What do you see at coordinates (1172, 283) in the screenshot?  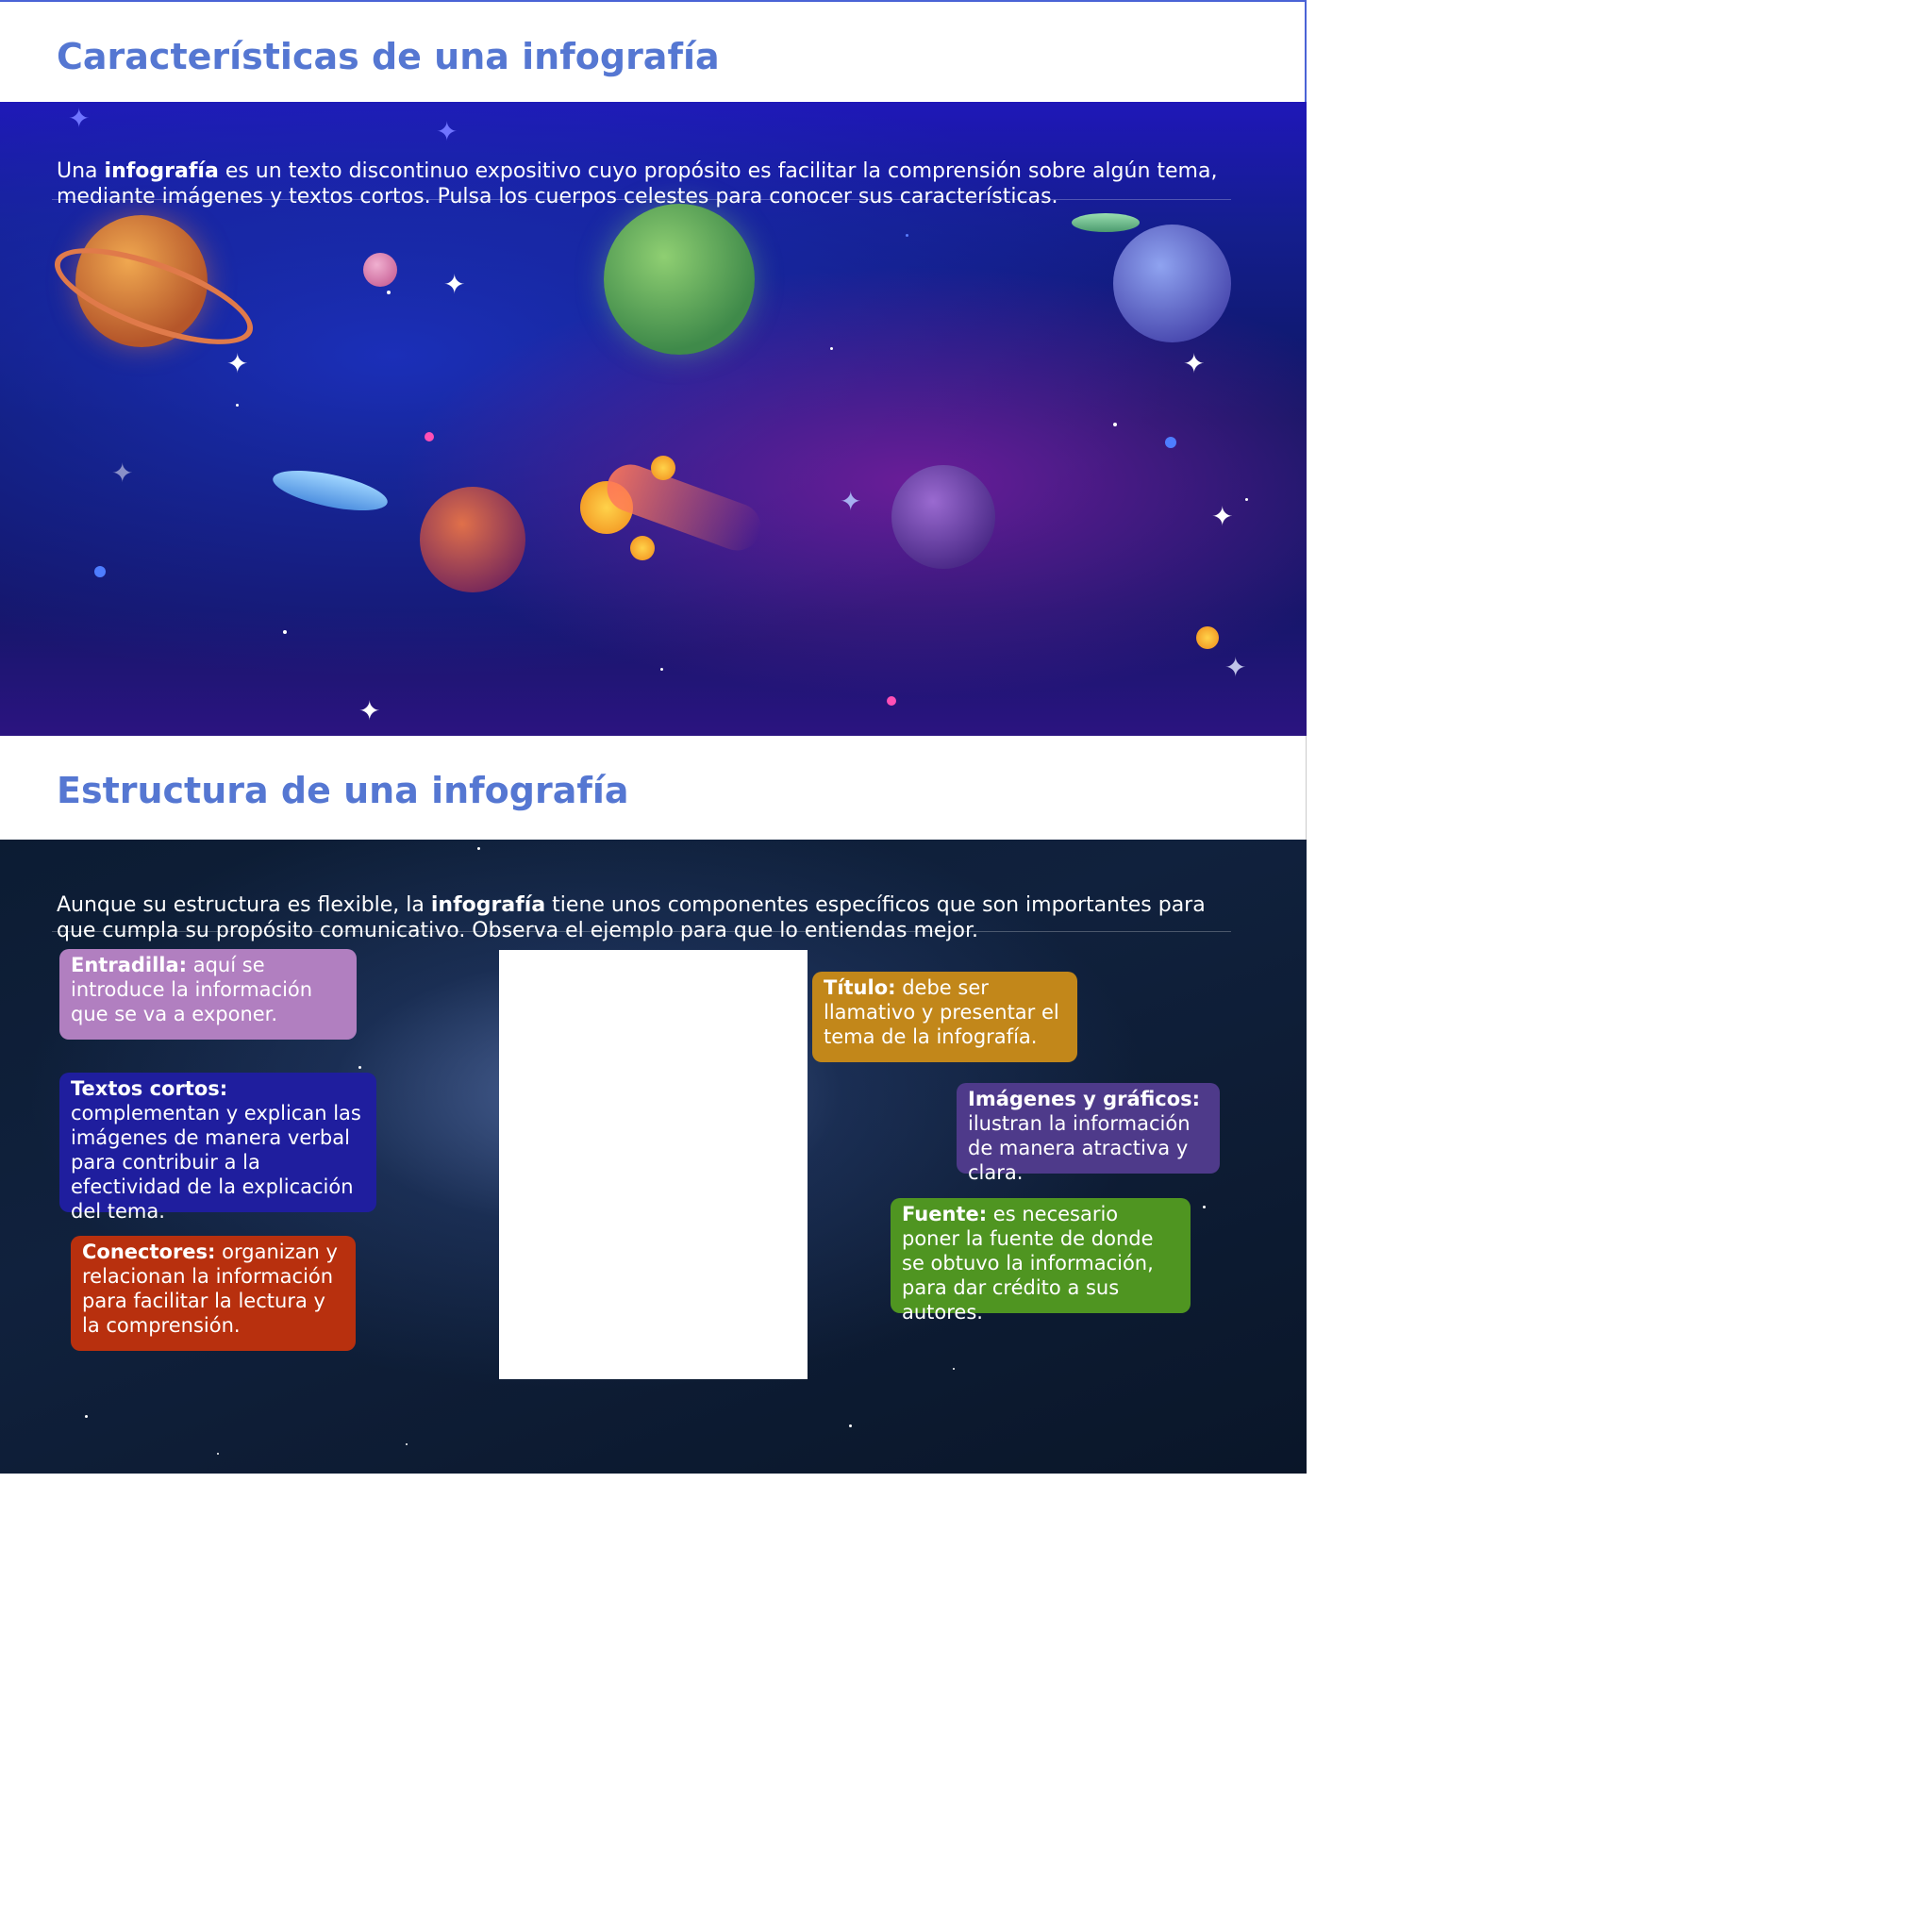 I see `blue-planet` at bounding box center [1172, 283].